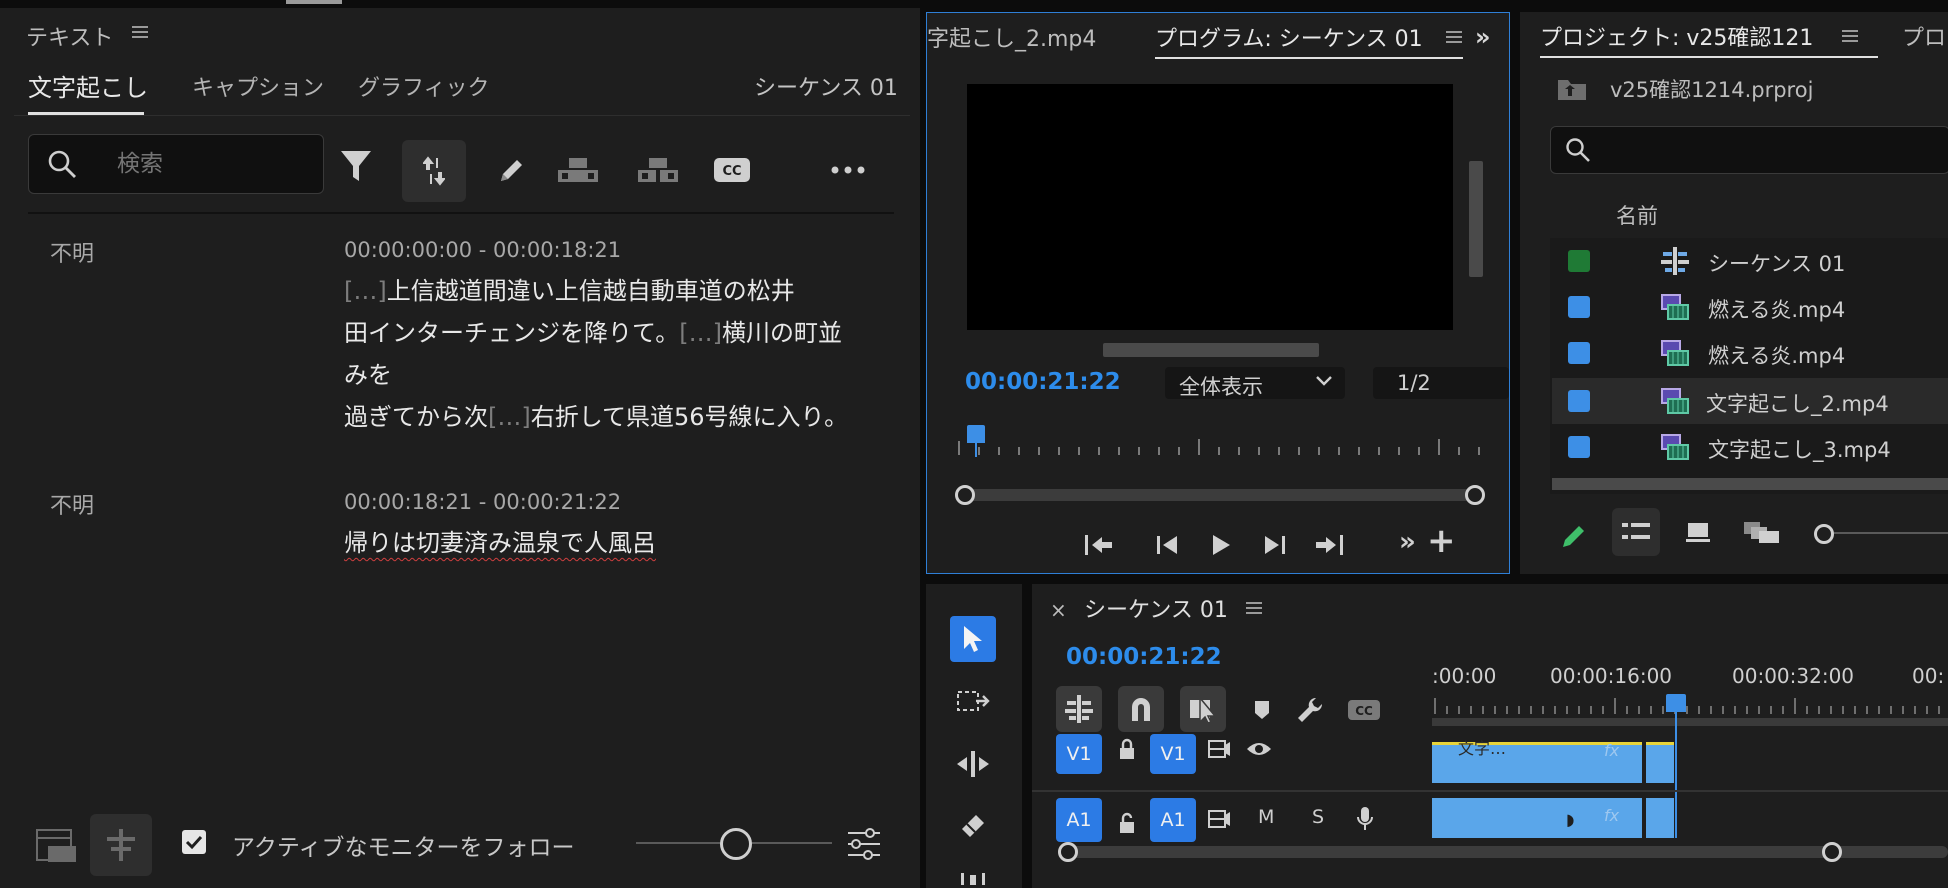 The height and width of the screenshot is (888, 1948). I want to click on razor-tool-icon, so click(973, 826).